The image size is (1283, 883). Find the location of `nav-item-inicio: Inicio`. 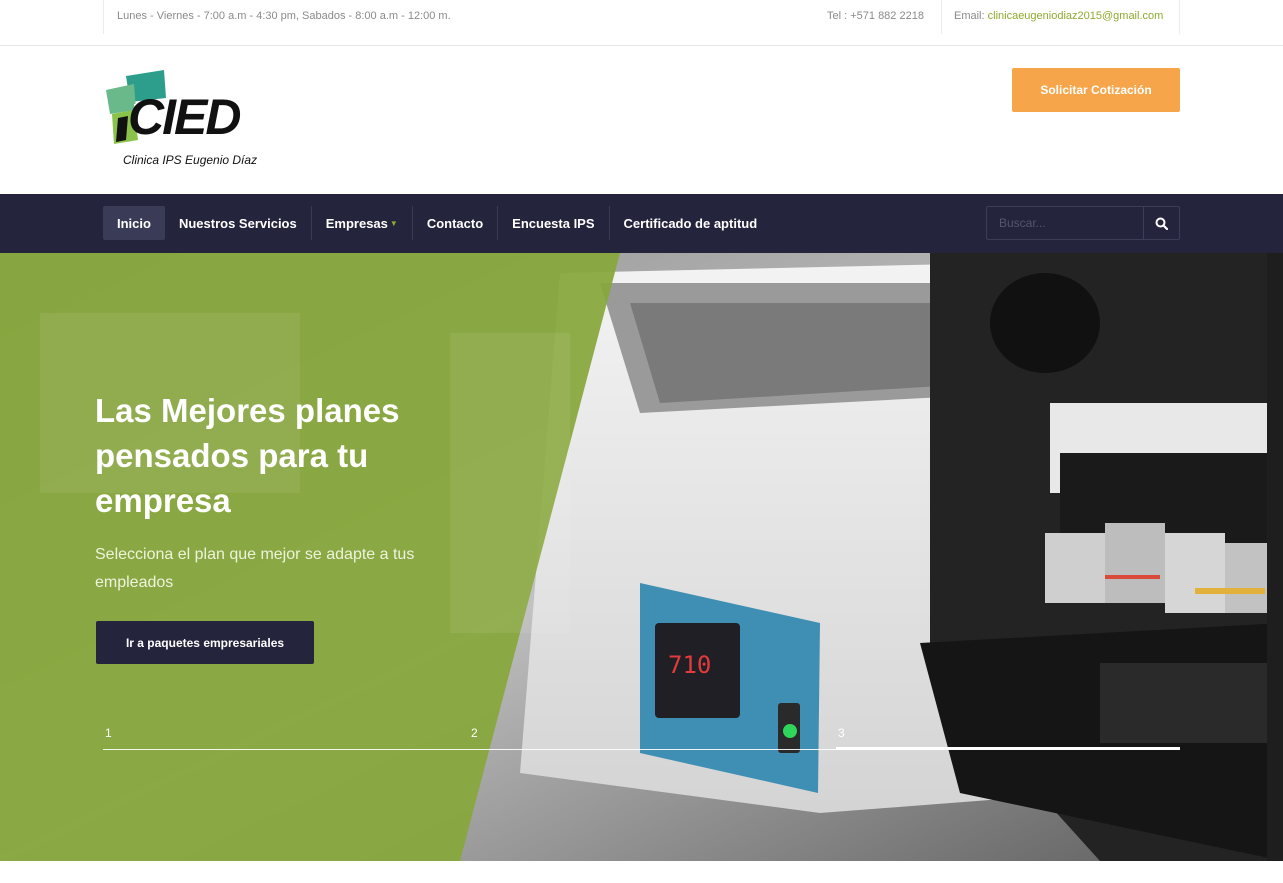

nav-item-inicio: Inicio is located at coordinates (134, 223).